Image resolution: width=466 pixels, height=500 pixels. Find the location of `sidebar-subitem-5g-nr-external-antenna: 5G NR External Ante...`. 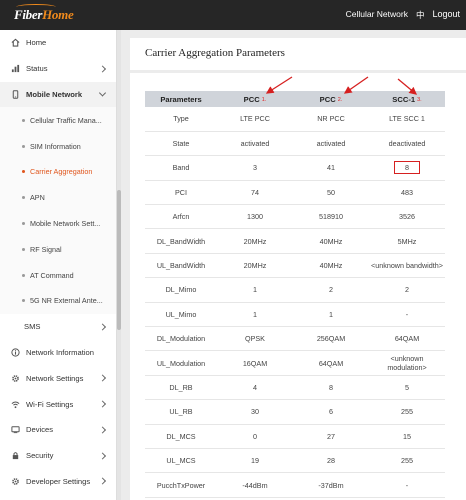

sidebar-subitem-5g-nr-external-antenna: 5G NR External Ante... is located at coordinates (58, 300).